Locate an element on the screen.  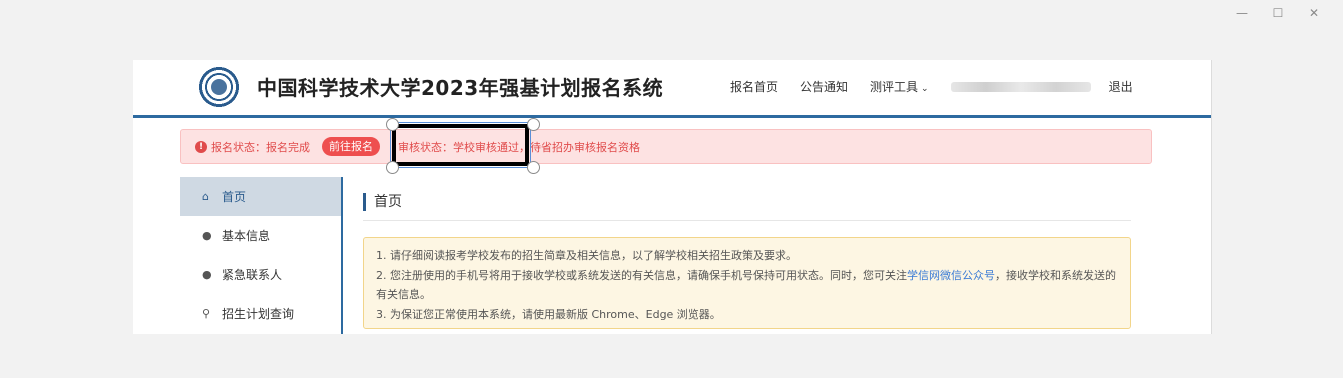
resize-handle-bottom-right is located at coordinates (533, 167).